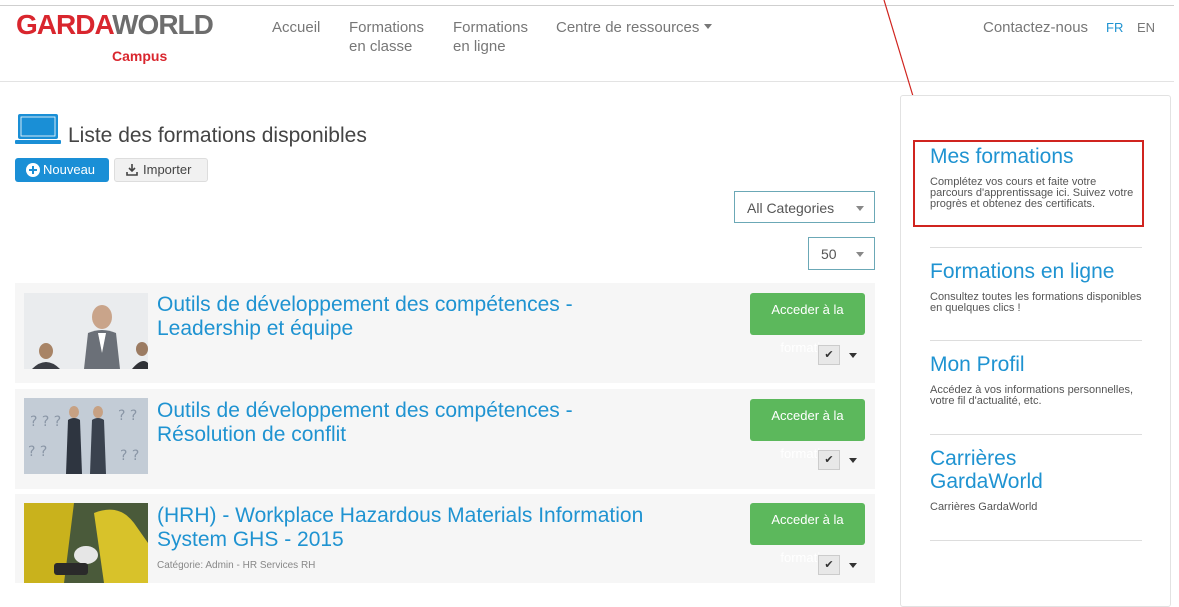 The image size is (1179, 607). I want to click on new-button: Nouveau, so click(62, 170).